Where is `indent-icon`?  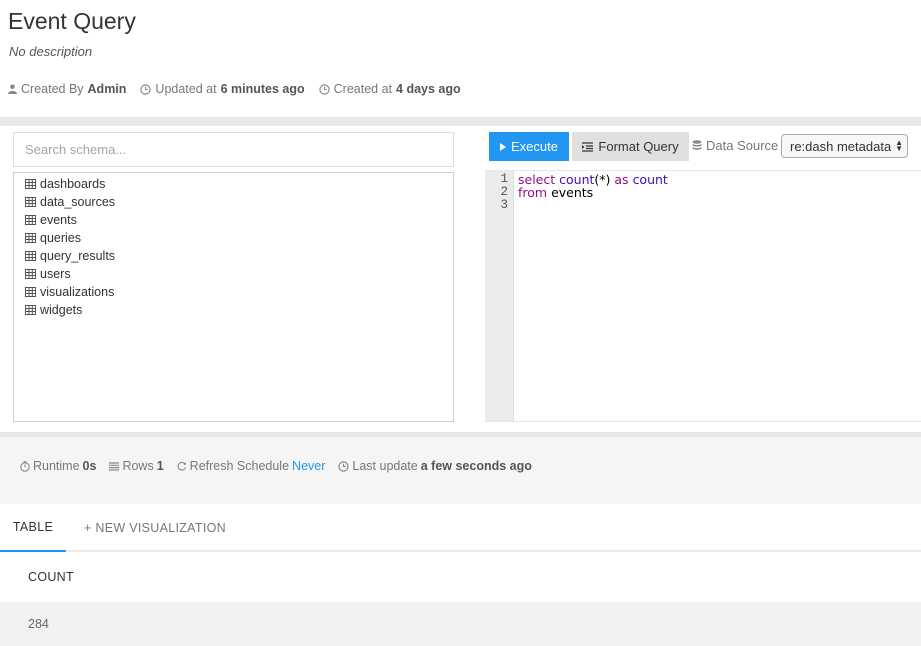
indent-icon is located at coordinates (588, 146).